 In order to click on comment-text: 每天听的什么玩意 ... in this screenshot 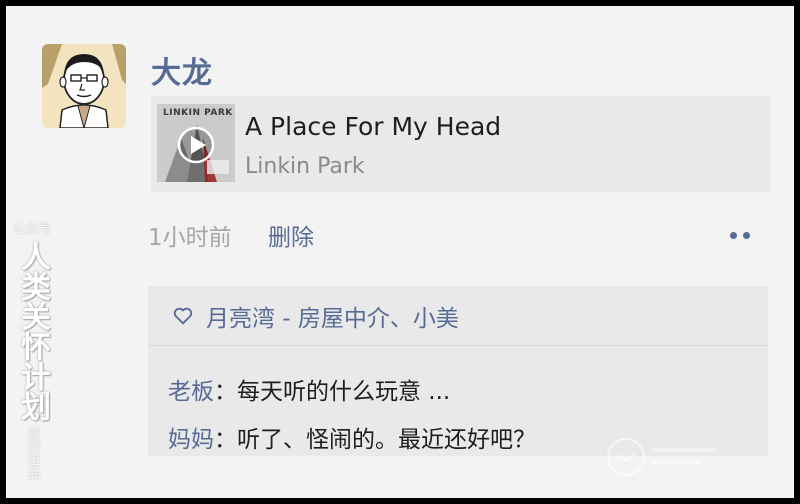, I will do `click(344, 392)`.